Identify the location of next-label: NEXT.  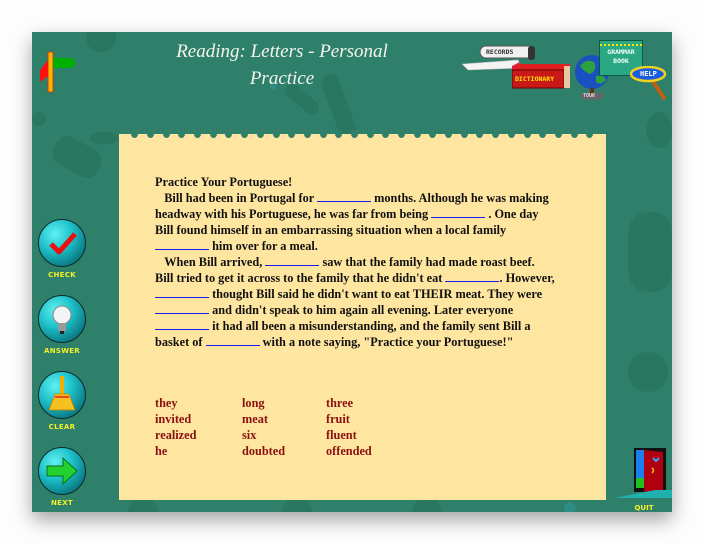
(61, 503).